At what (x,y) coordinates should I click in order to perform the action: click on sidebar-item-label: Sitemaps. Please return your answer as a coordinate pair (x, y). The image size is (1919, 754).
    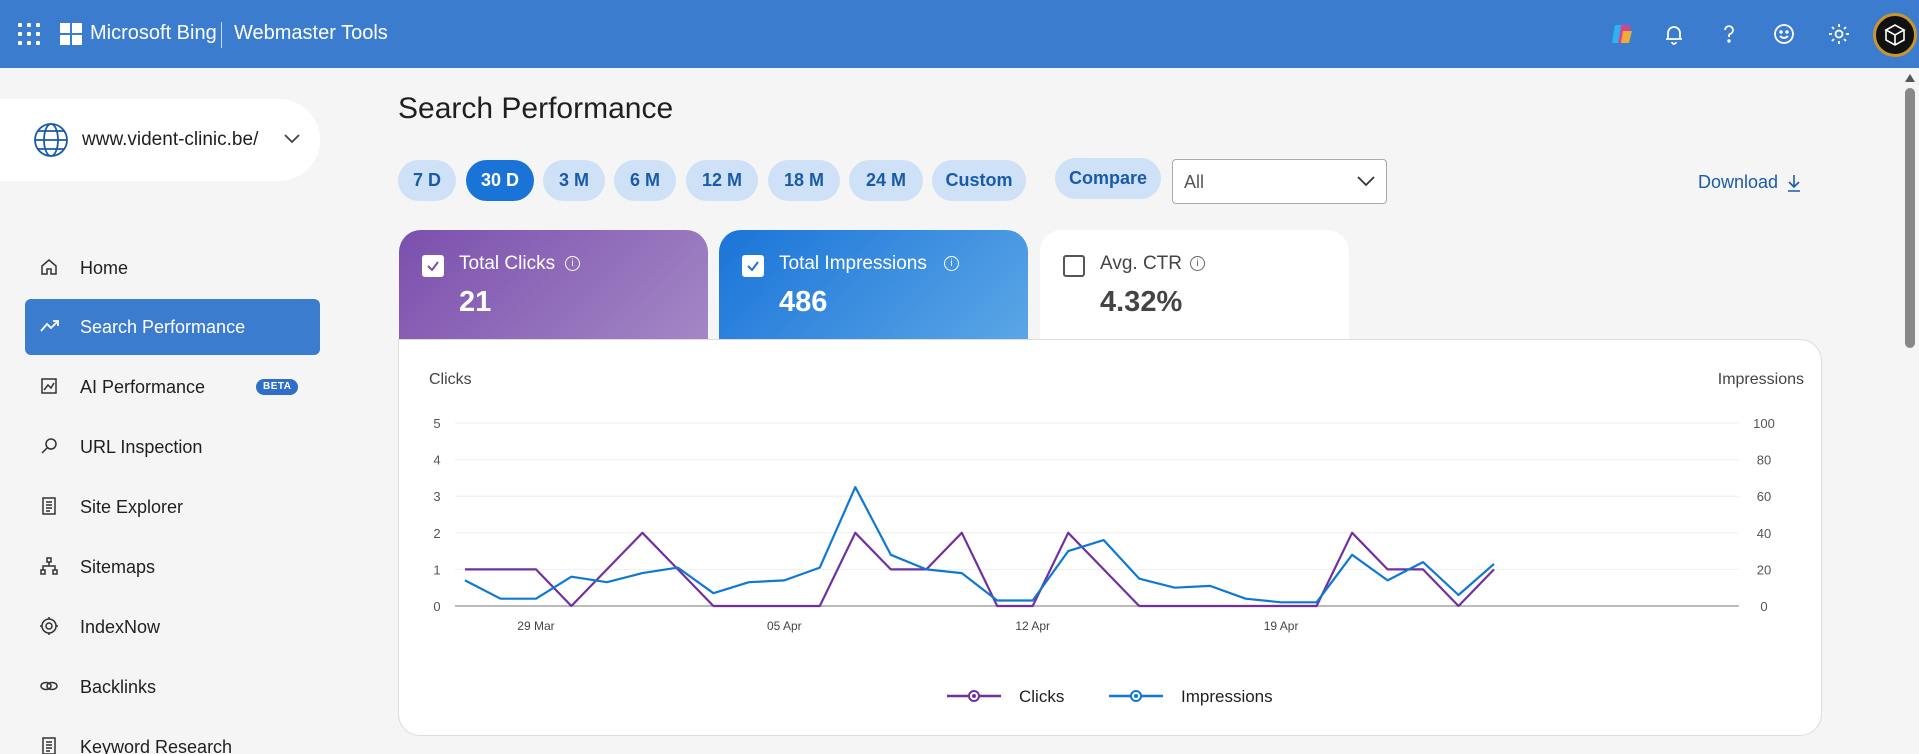
    Looking at the image, I should click on (118, 567).